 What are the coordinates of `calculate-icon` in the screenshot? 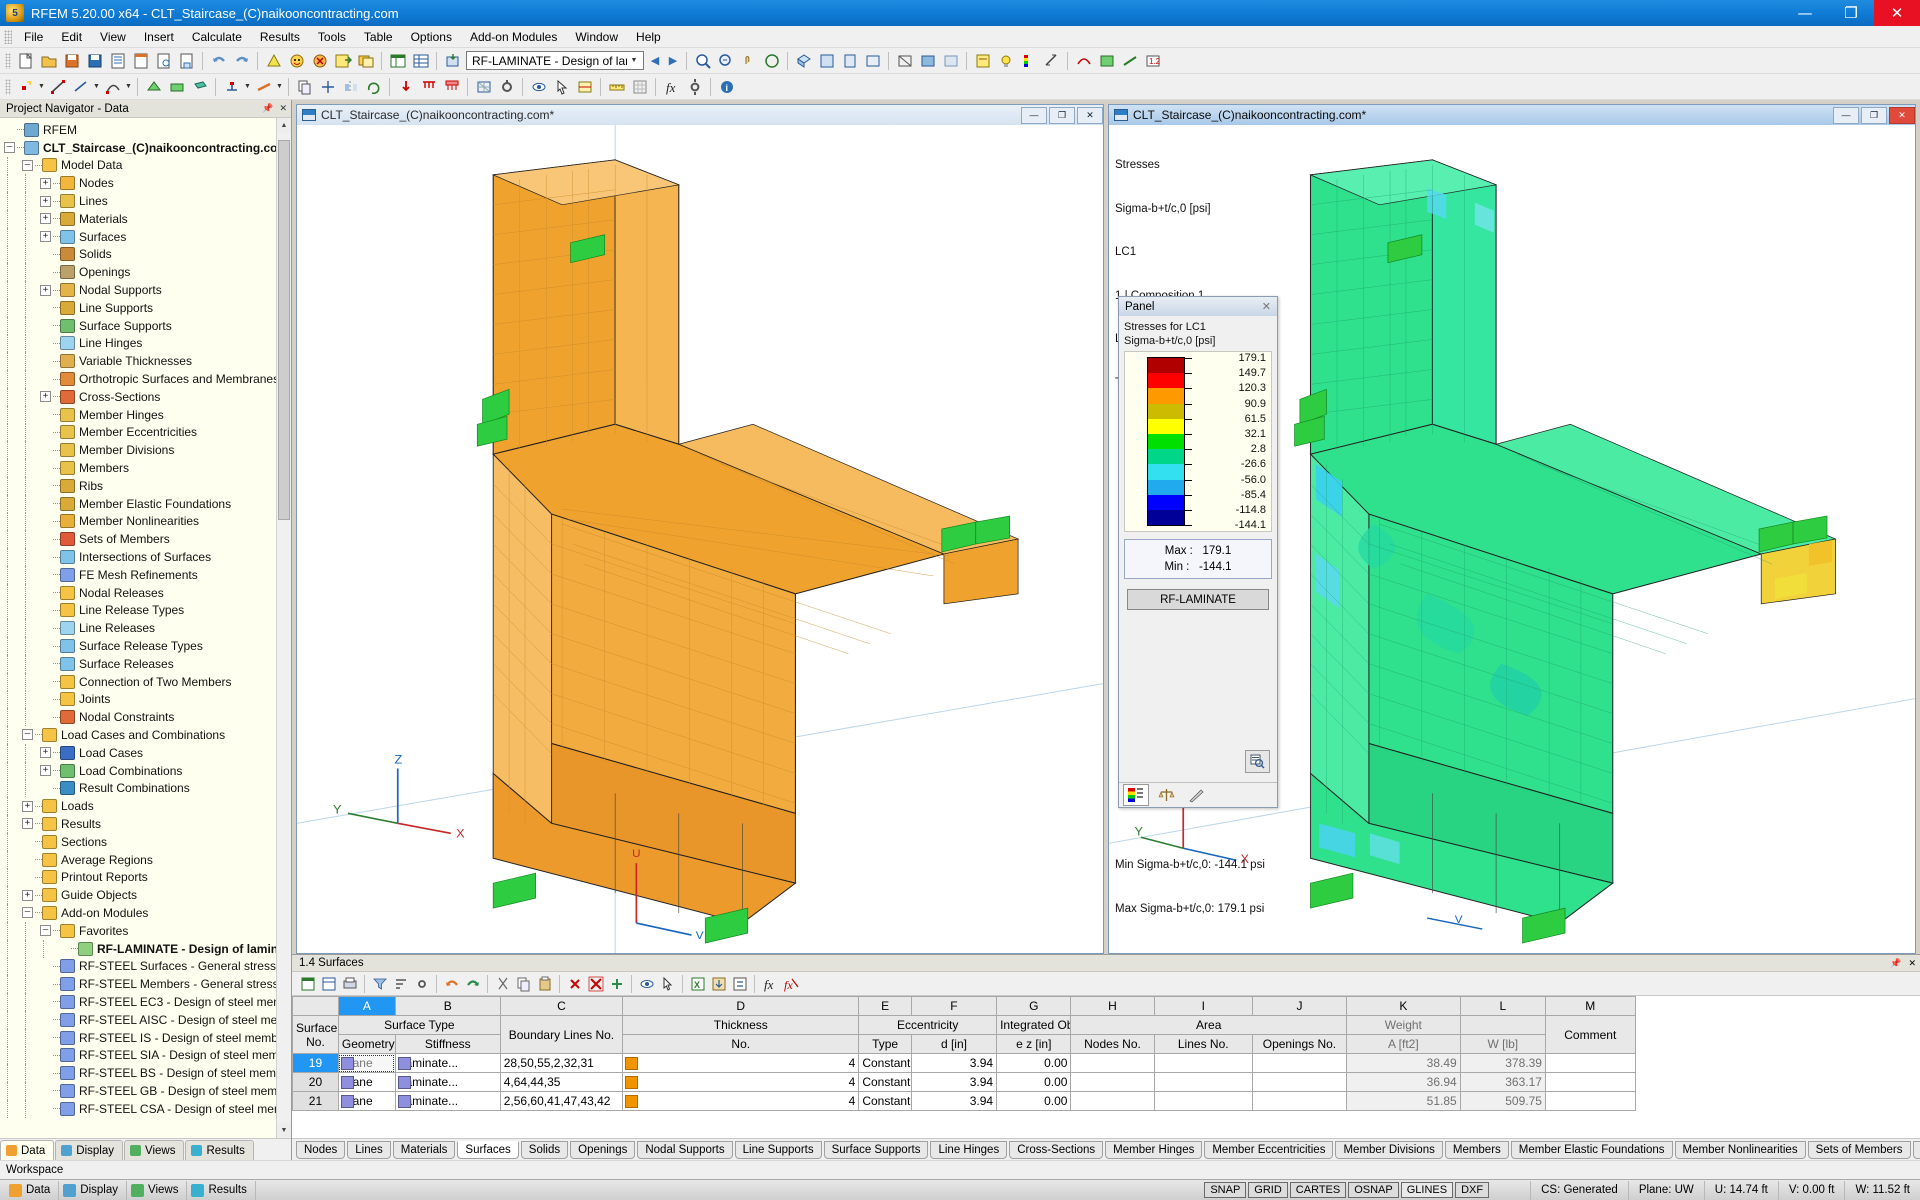 It's located at (296, 60).